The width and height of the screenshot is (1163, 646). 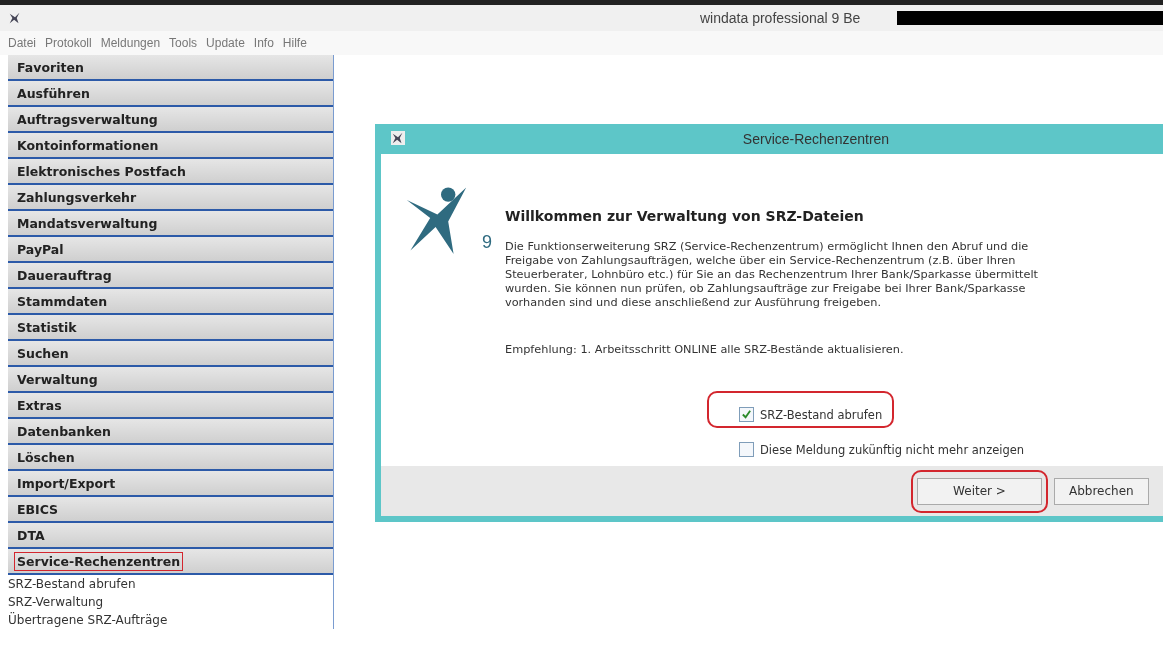 What do you see at coordinates (53, 93) in the screenshot?
I see `section-label: Ausführen` at bounding box center [53, 93].